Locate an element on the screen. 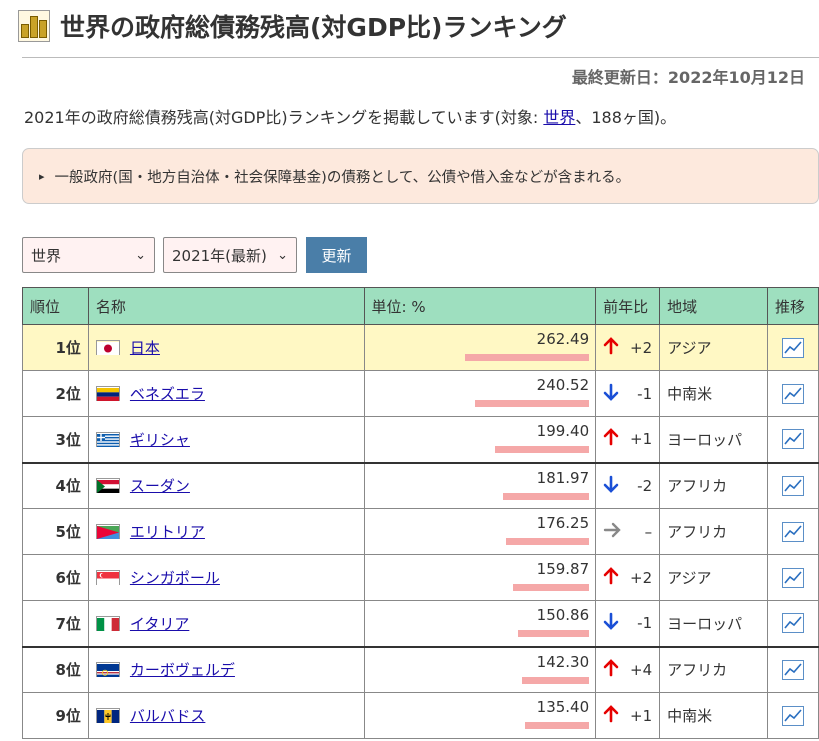 This screenshot has height=741, width=819. description-text-after: 、188ヶ国)。 is located at coordinates (626, 117).